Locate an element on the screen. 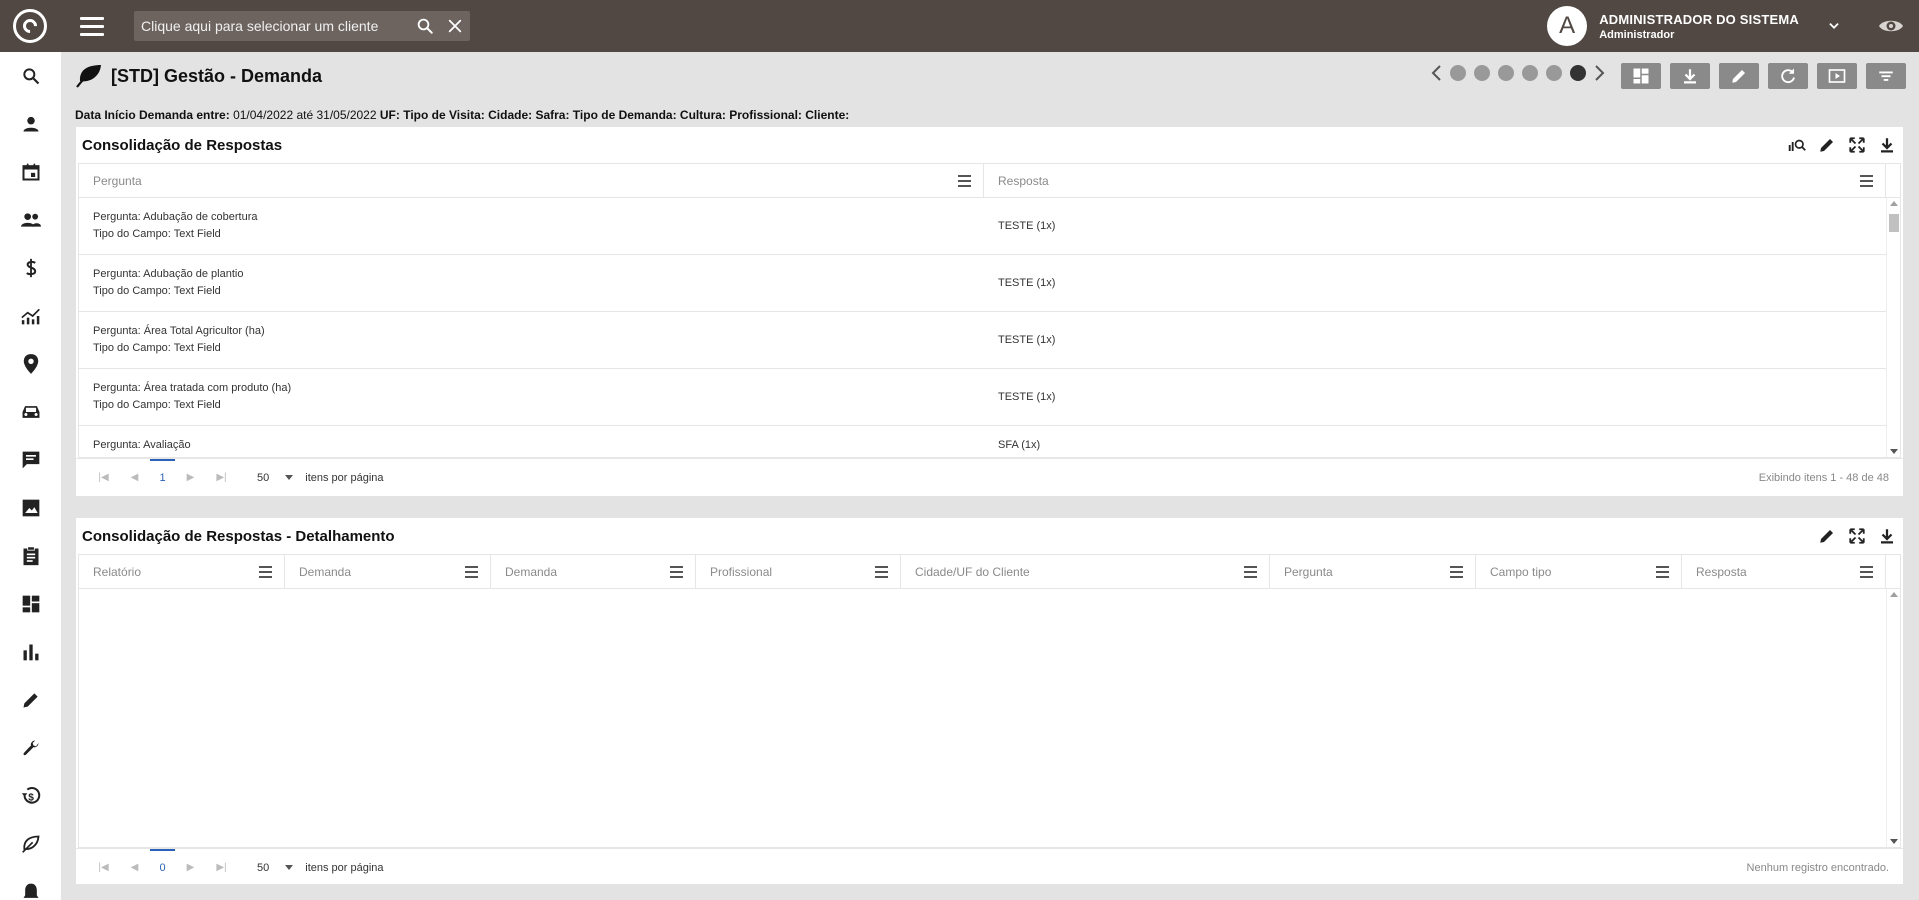 This screenshot has width=1919, height=900. chevron-down-icon is located at coordinates (1834, 26).